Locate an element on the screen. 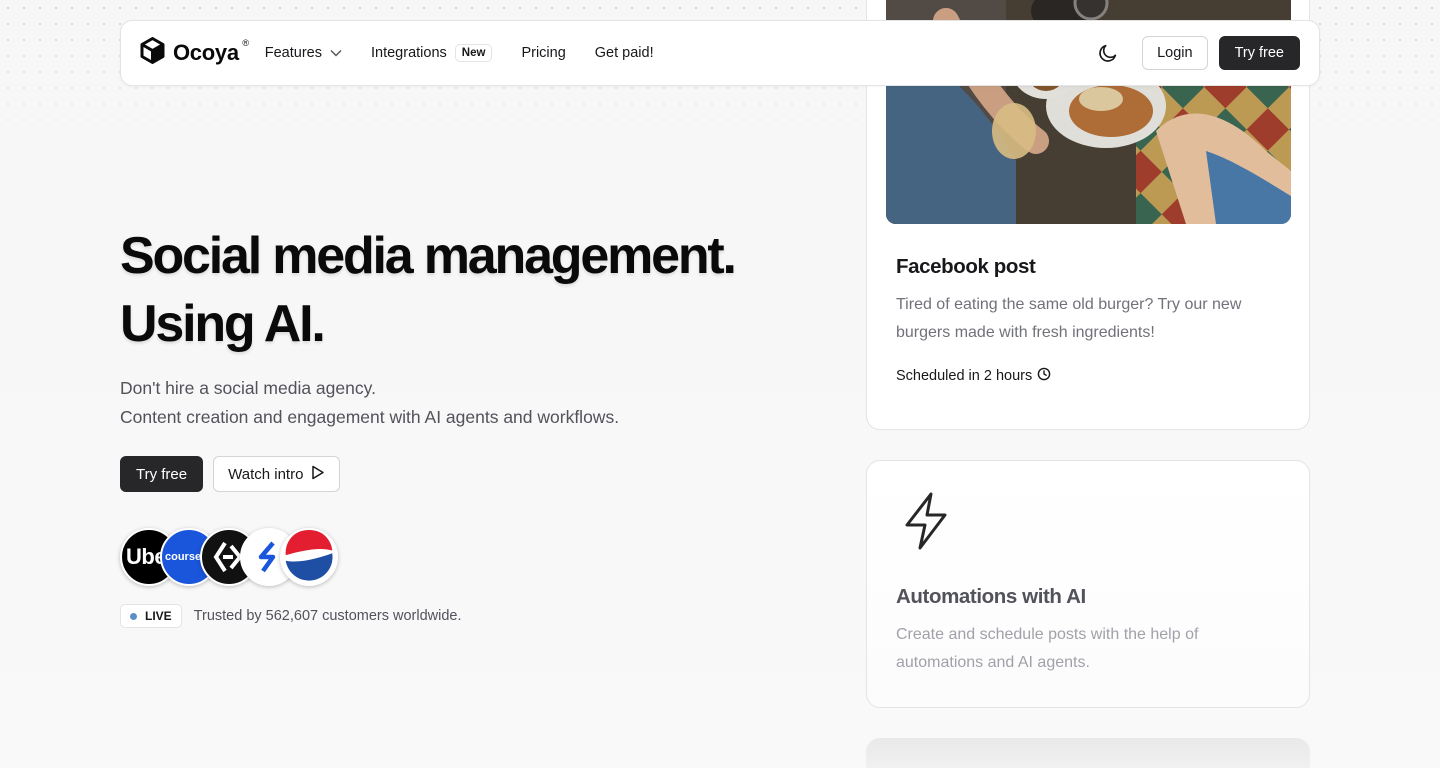  brand-registered-mark: ® is located at coordinates (245, 43).